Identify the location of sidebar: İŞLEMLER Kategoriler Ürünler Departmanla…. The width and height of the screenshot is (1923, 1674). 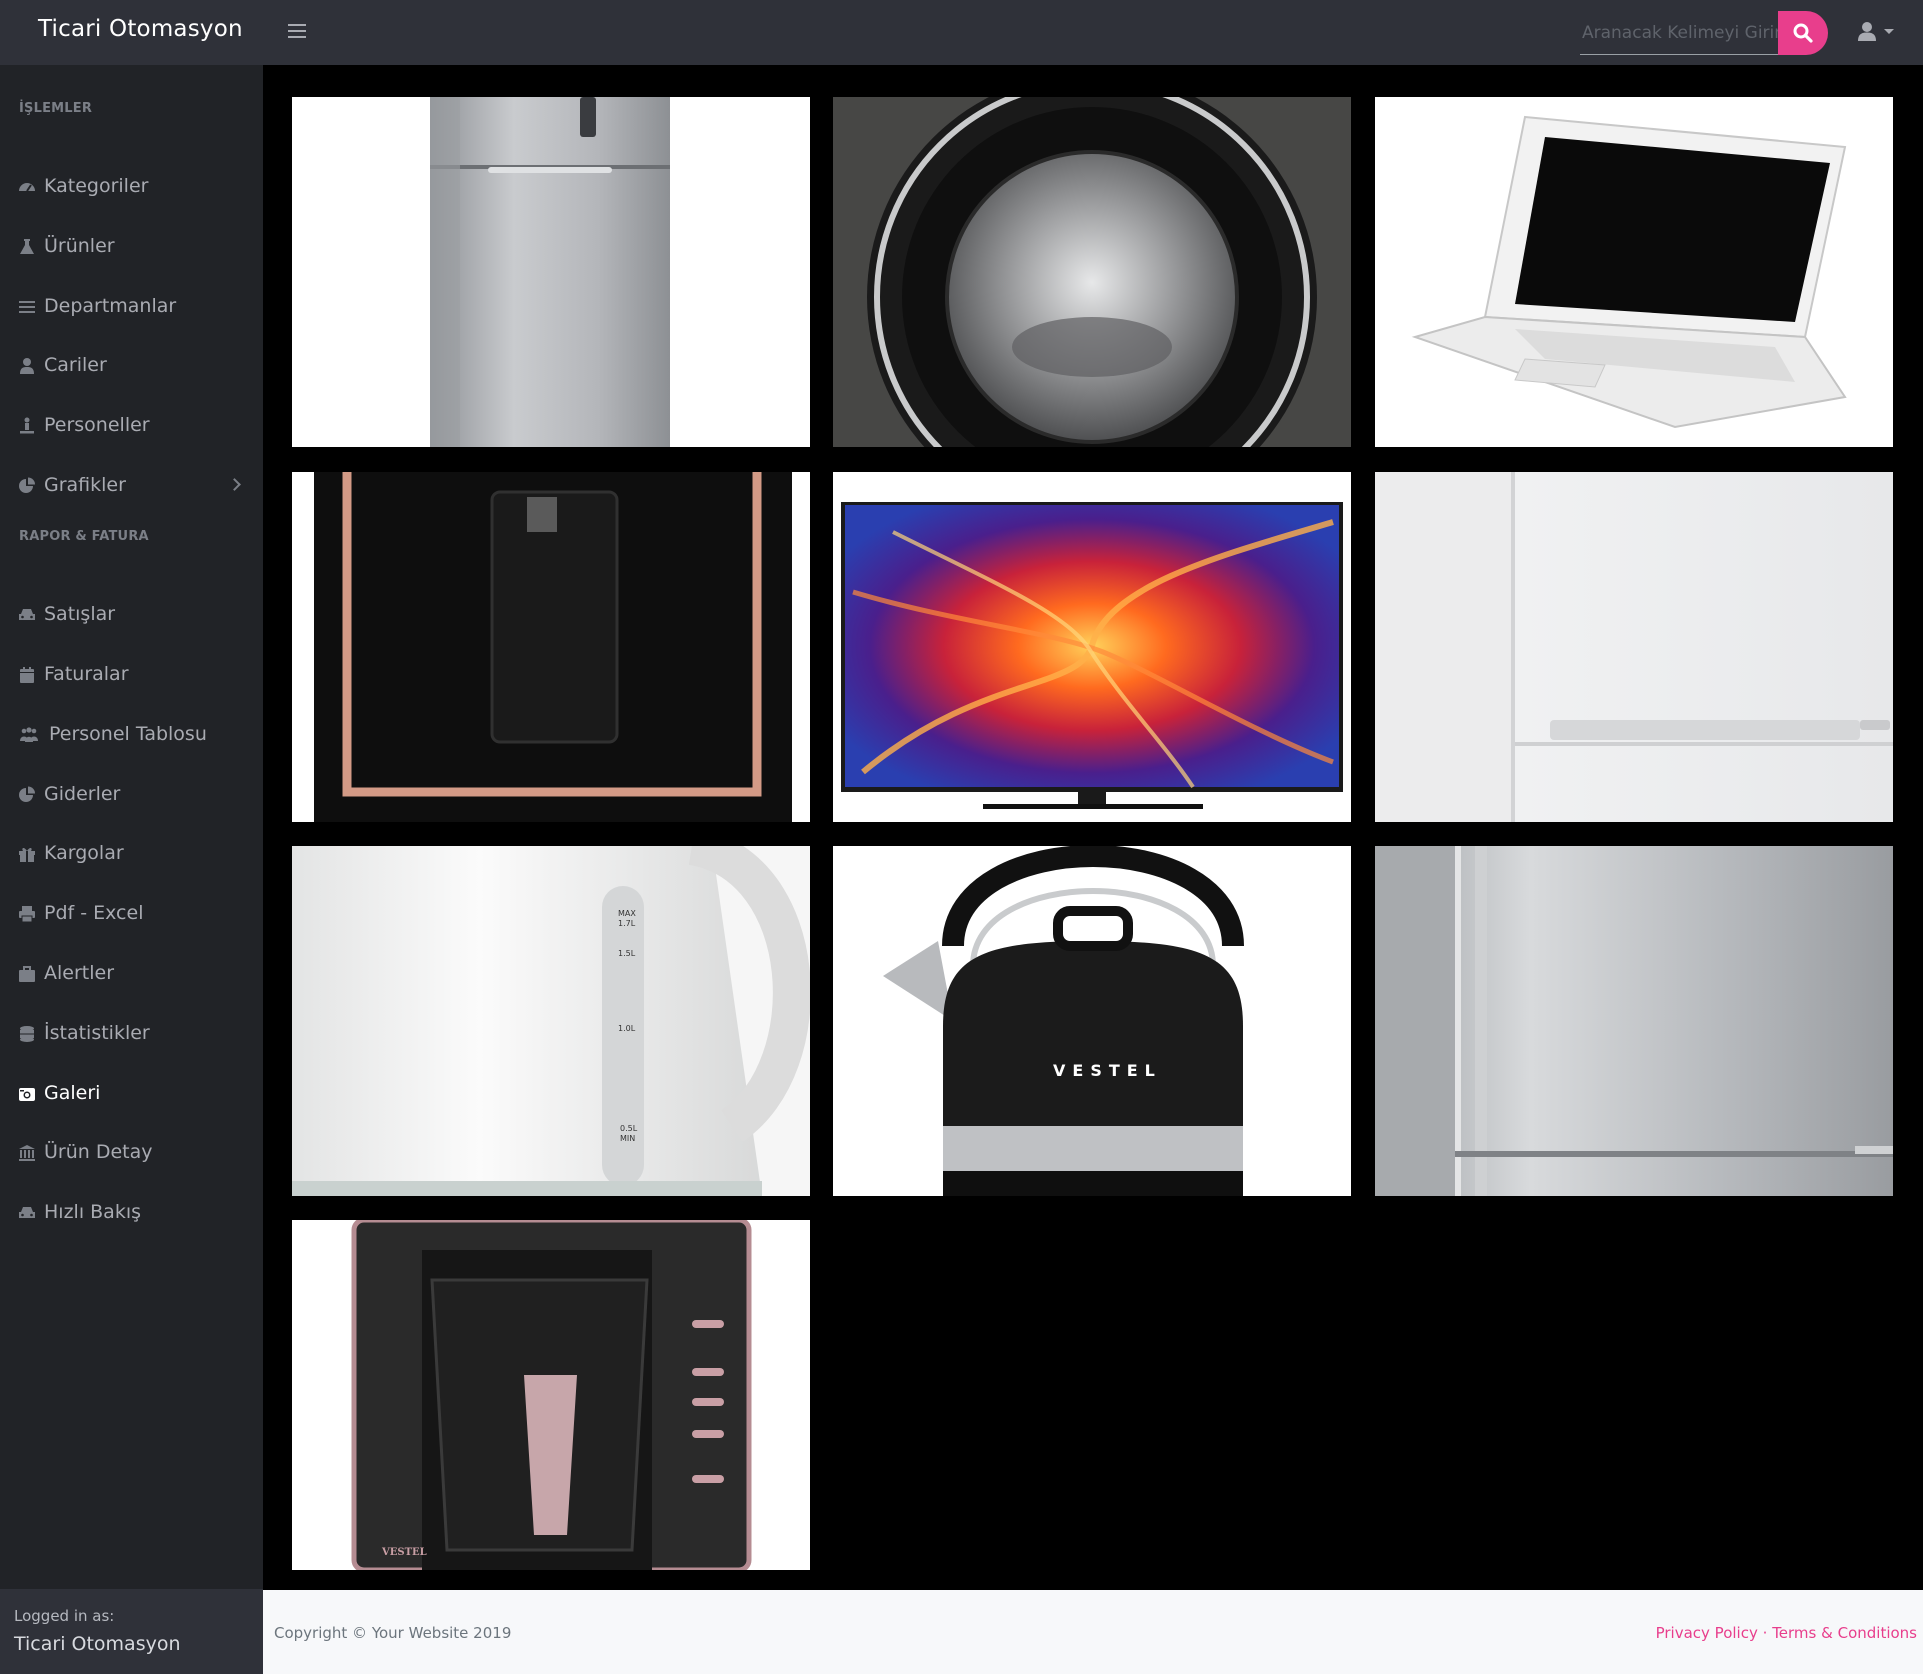
(131, 869).